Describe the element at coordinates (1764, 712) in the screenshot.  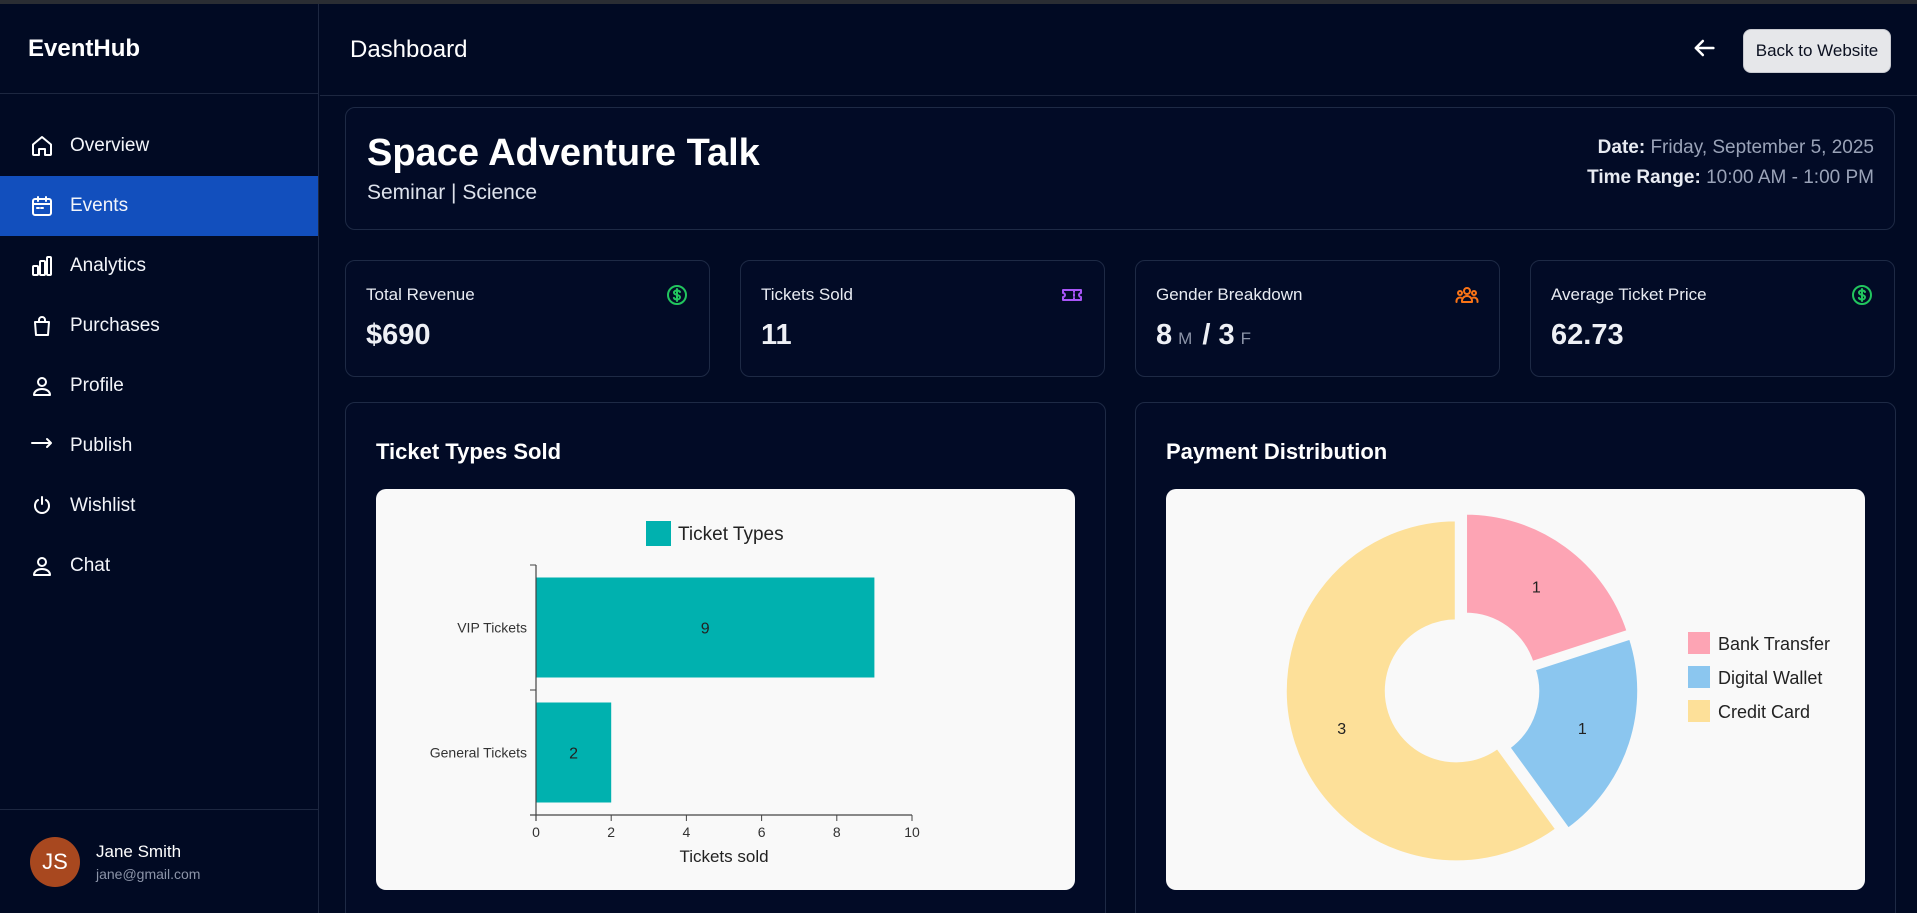
I see `legend-label: Credit Card` at that location.